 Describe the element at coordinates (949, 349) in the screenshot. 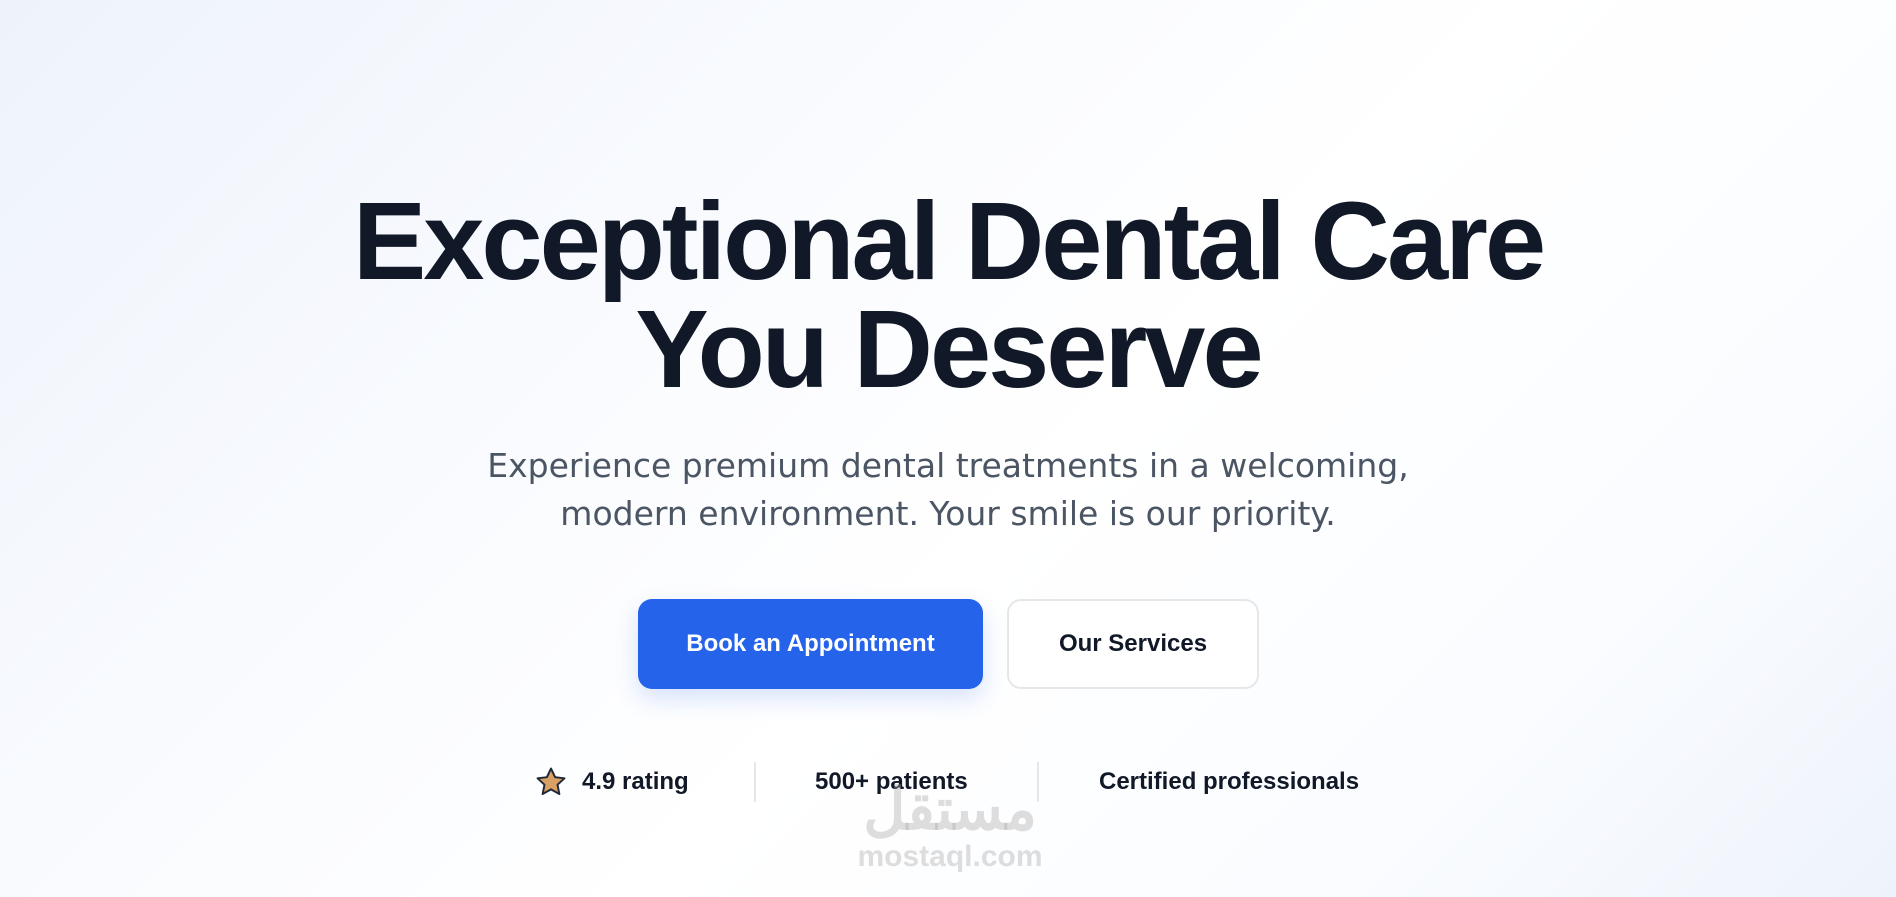

I see `hero-headline-line-2: You Deserve` at that location.